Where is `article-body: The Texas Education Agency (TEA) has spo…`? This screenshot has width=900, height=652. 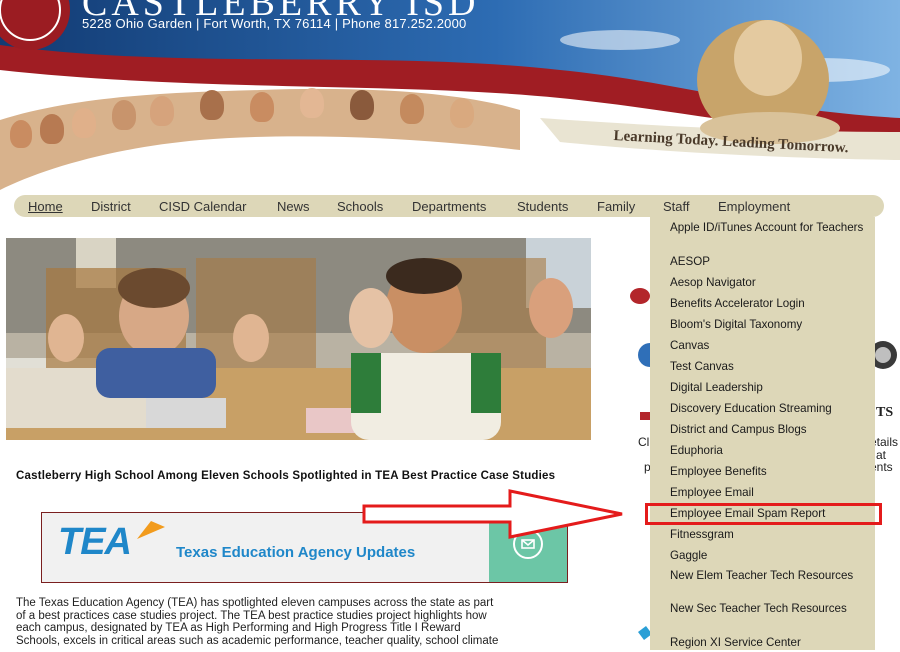
article-body: The Texas Education Agency (TEA) has spo… is located at coordinates (306, 622).